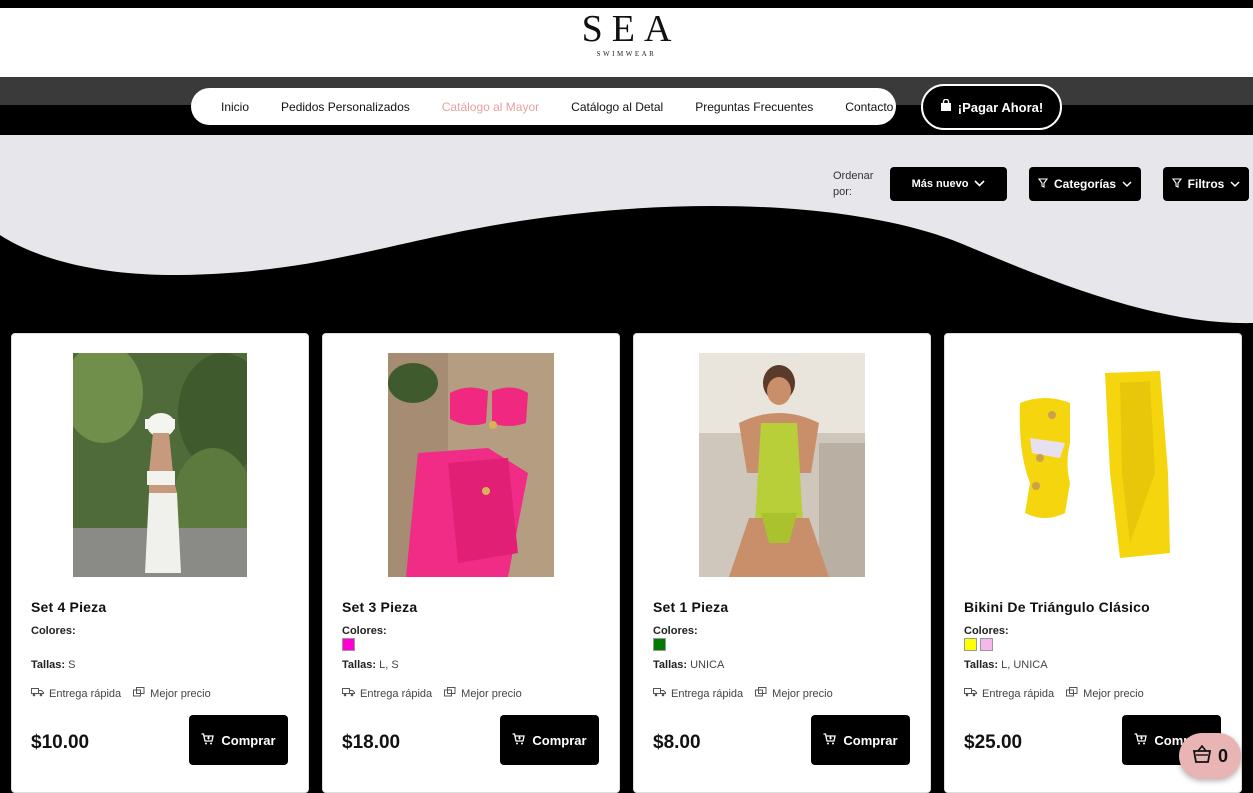 This screenshot has height=793, width=1253. I want to click on pay-now-label: ¡Pagar Ahora!, so click(1000, 107).